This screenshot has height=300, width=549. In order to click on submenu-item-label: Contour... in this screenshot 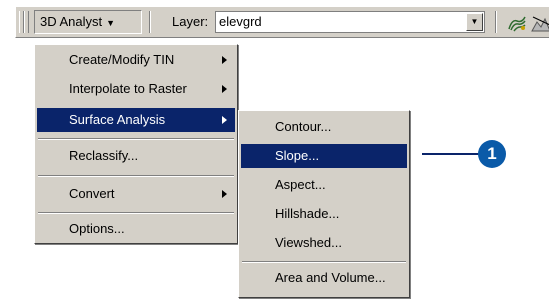, I will do `click(303, 126)`.